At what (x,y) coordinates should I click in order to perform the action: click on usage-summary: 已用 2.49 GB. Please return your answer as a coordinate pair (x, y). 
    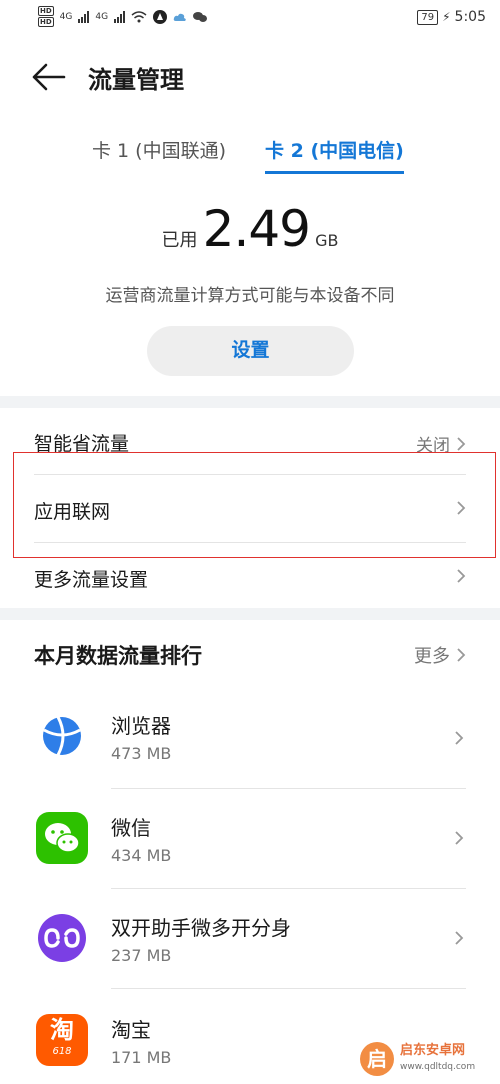
    Looking at the image, I should click on (250, 229).